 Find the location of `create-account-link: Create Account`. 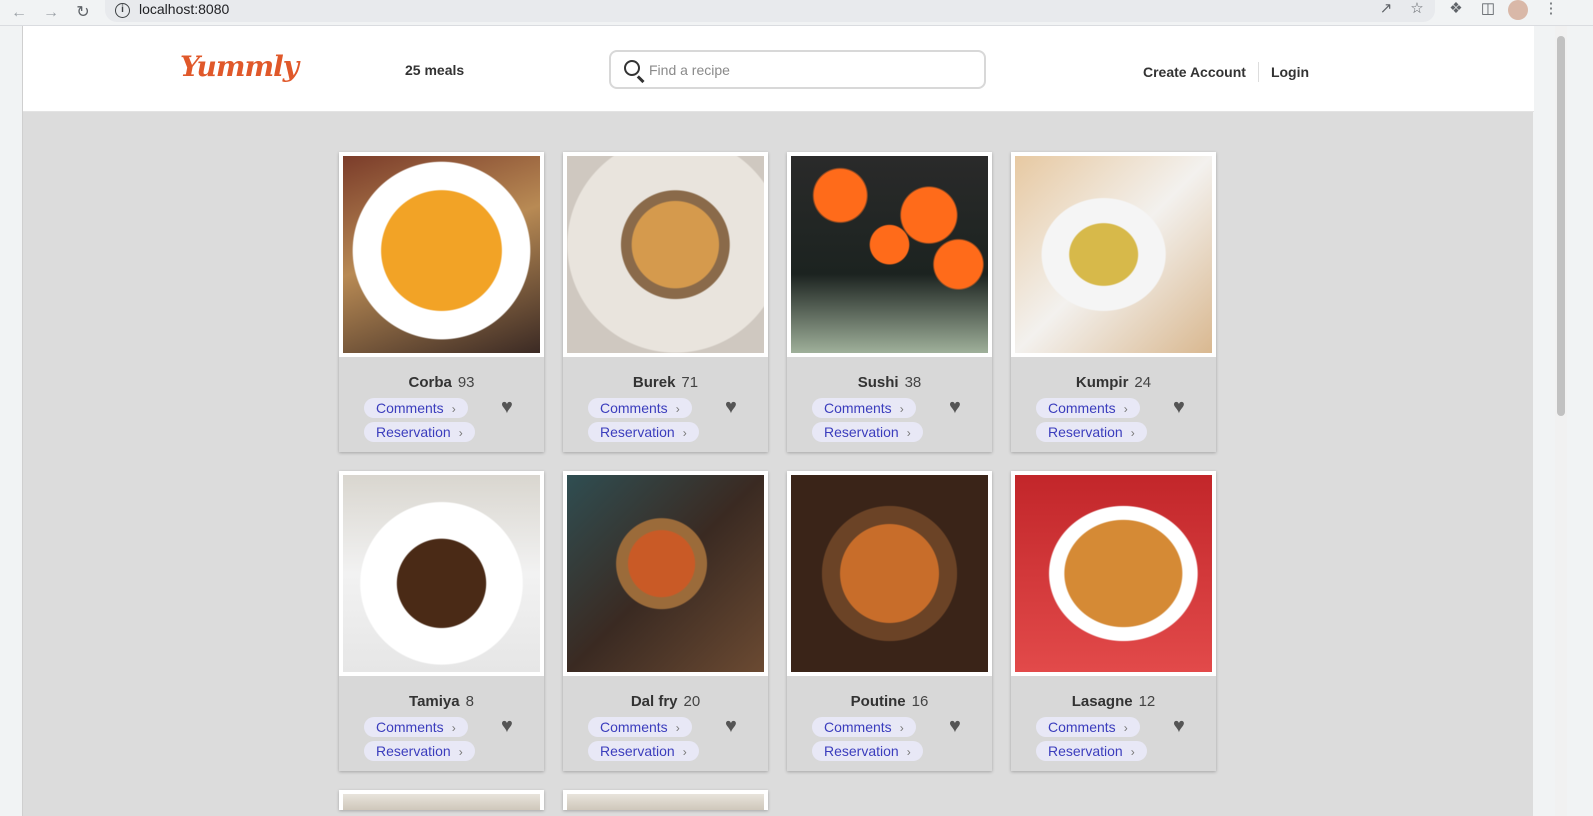

create-account-link: Create Account is located at coordinates (1194, 72).